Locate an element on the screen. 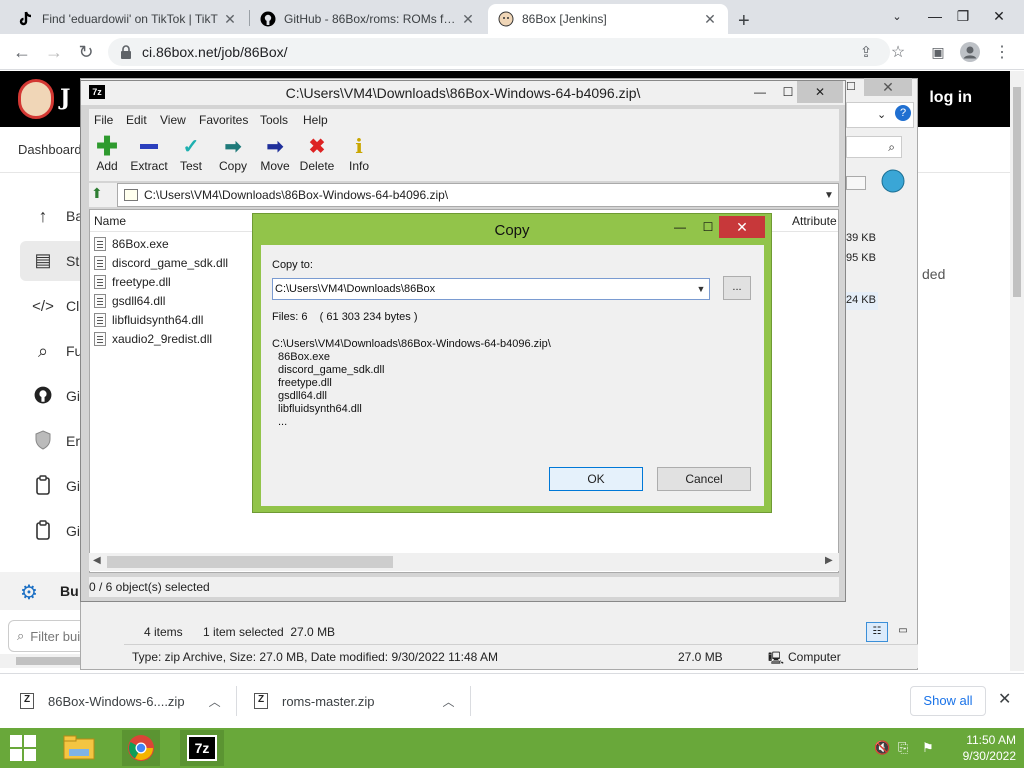 This screenshot has width=1024, height=768. move-button: ➡ Move is located at coordinates (275, 157).